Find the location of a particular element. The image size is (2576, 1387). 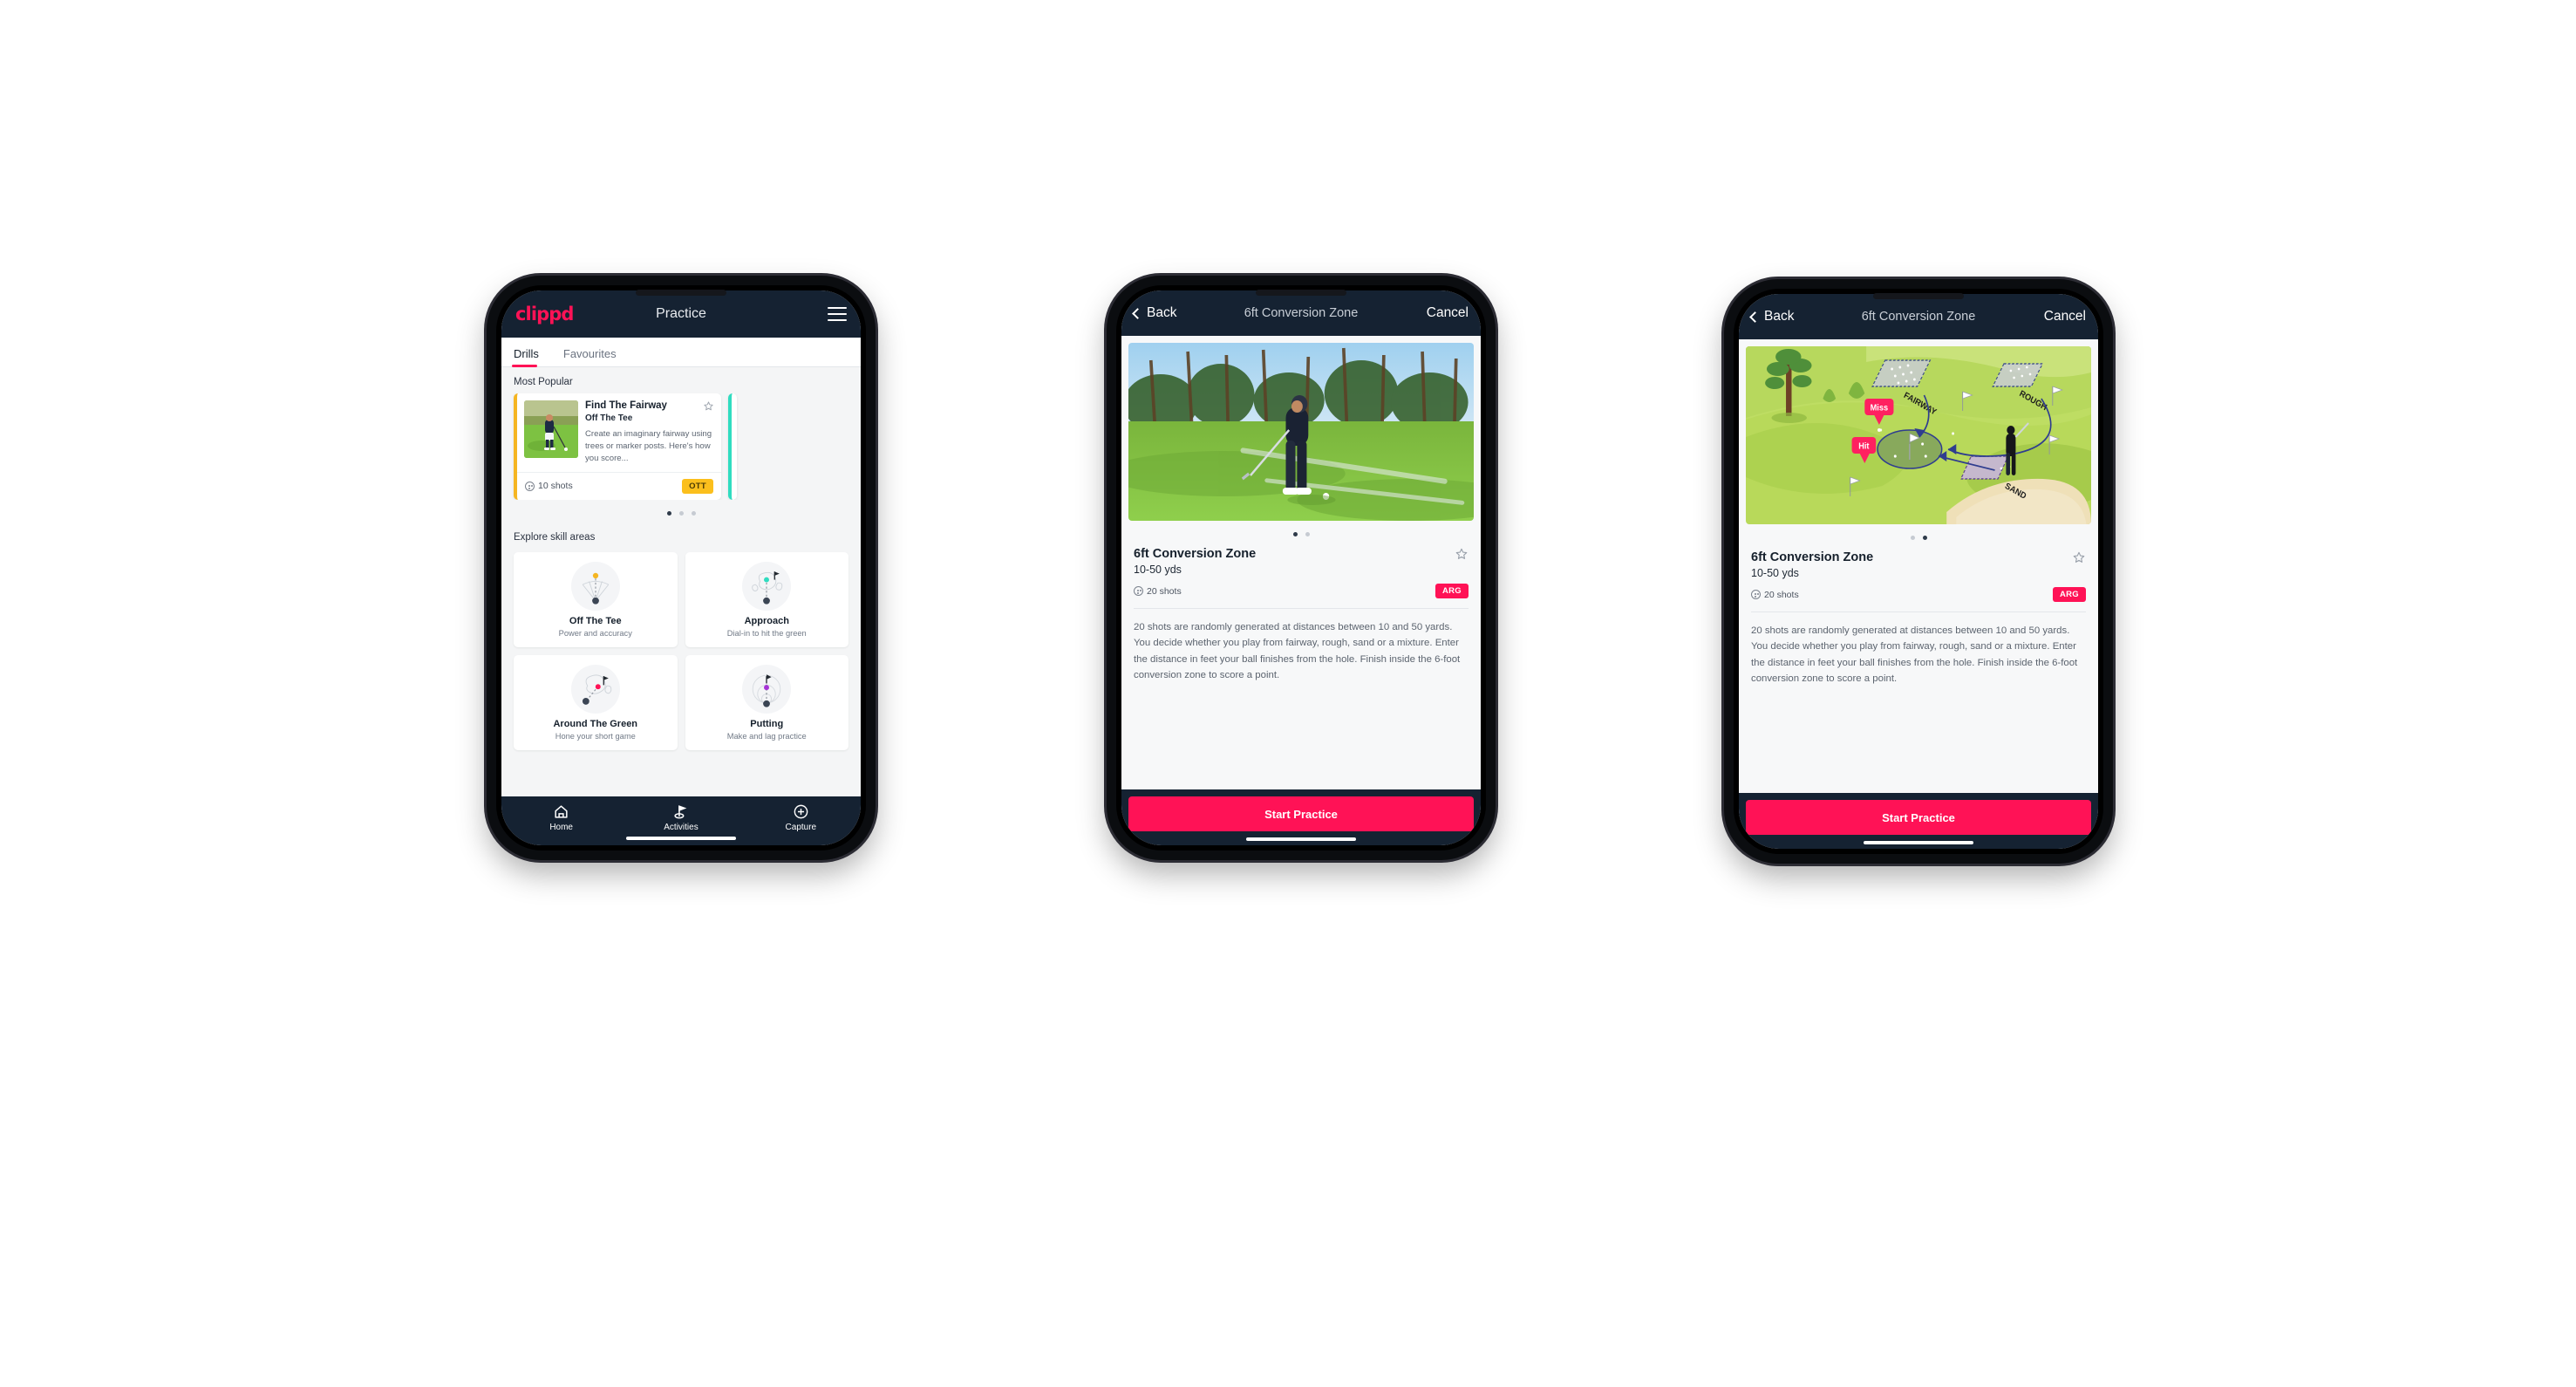

golf-flag-icon is located at coordinates (680, 812).